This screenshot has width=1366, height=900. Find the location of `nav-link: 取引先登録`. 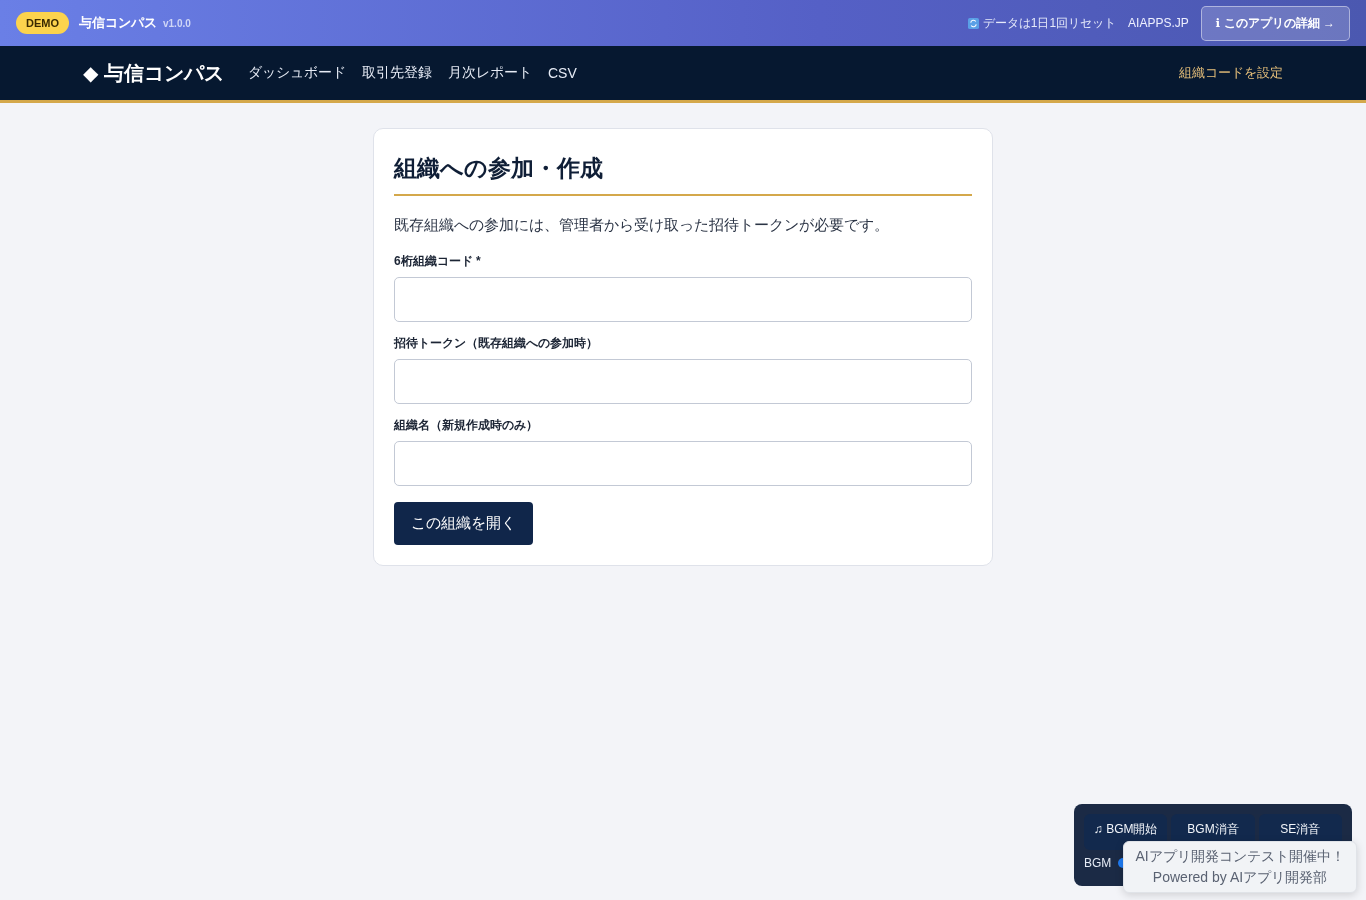

nav-link: 取引先登録 is located at coordinates (396, 73).